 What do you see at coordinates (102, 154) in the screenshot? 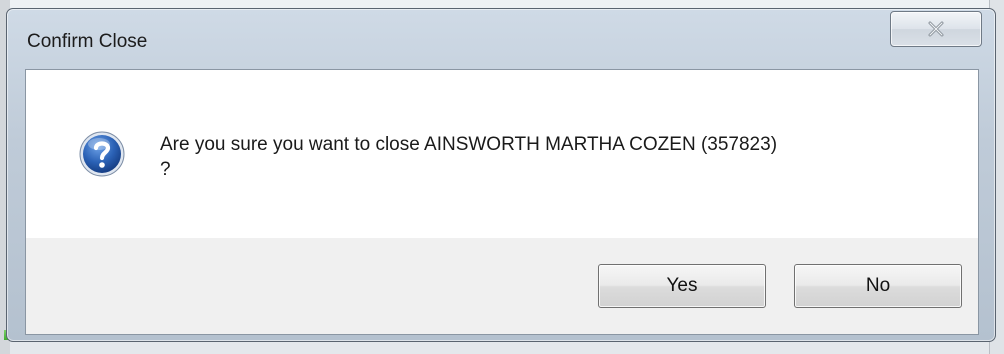
I see `question-icon` at bounding box center [102, 154].